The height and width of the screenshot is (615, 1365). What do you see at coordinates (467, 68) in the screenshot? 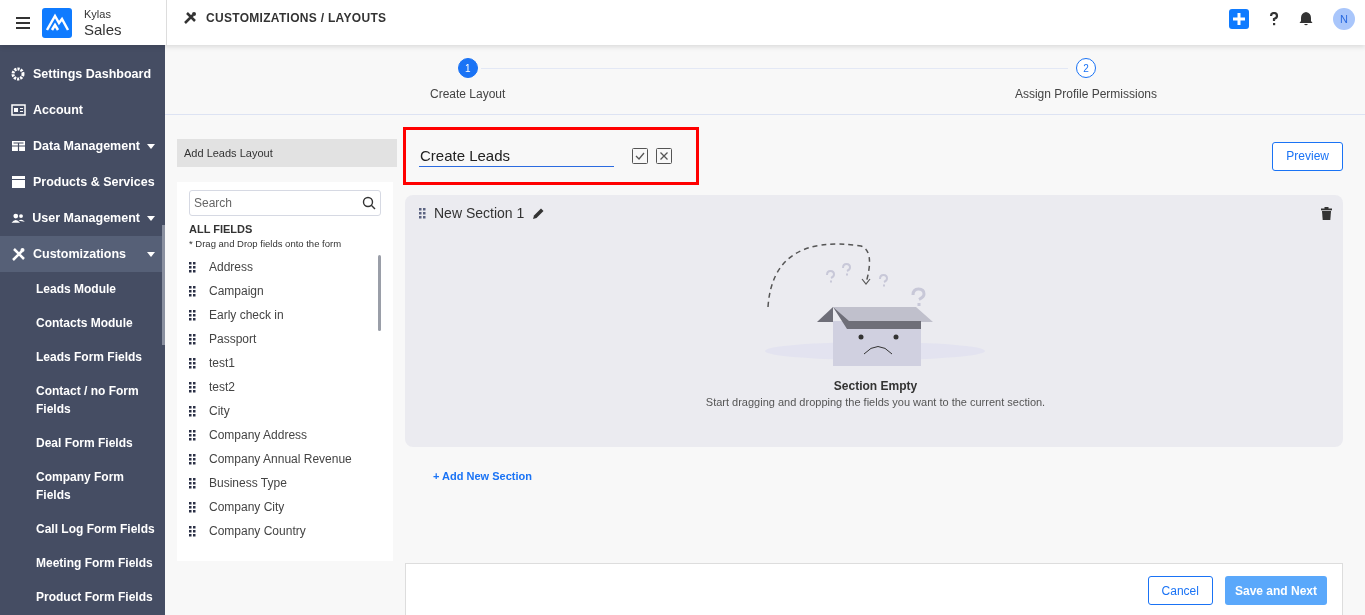
I see `step-number: 1` at bounding box center [467, 68].